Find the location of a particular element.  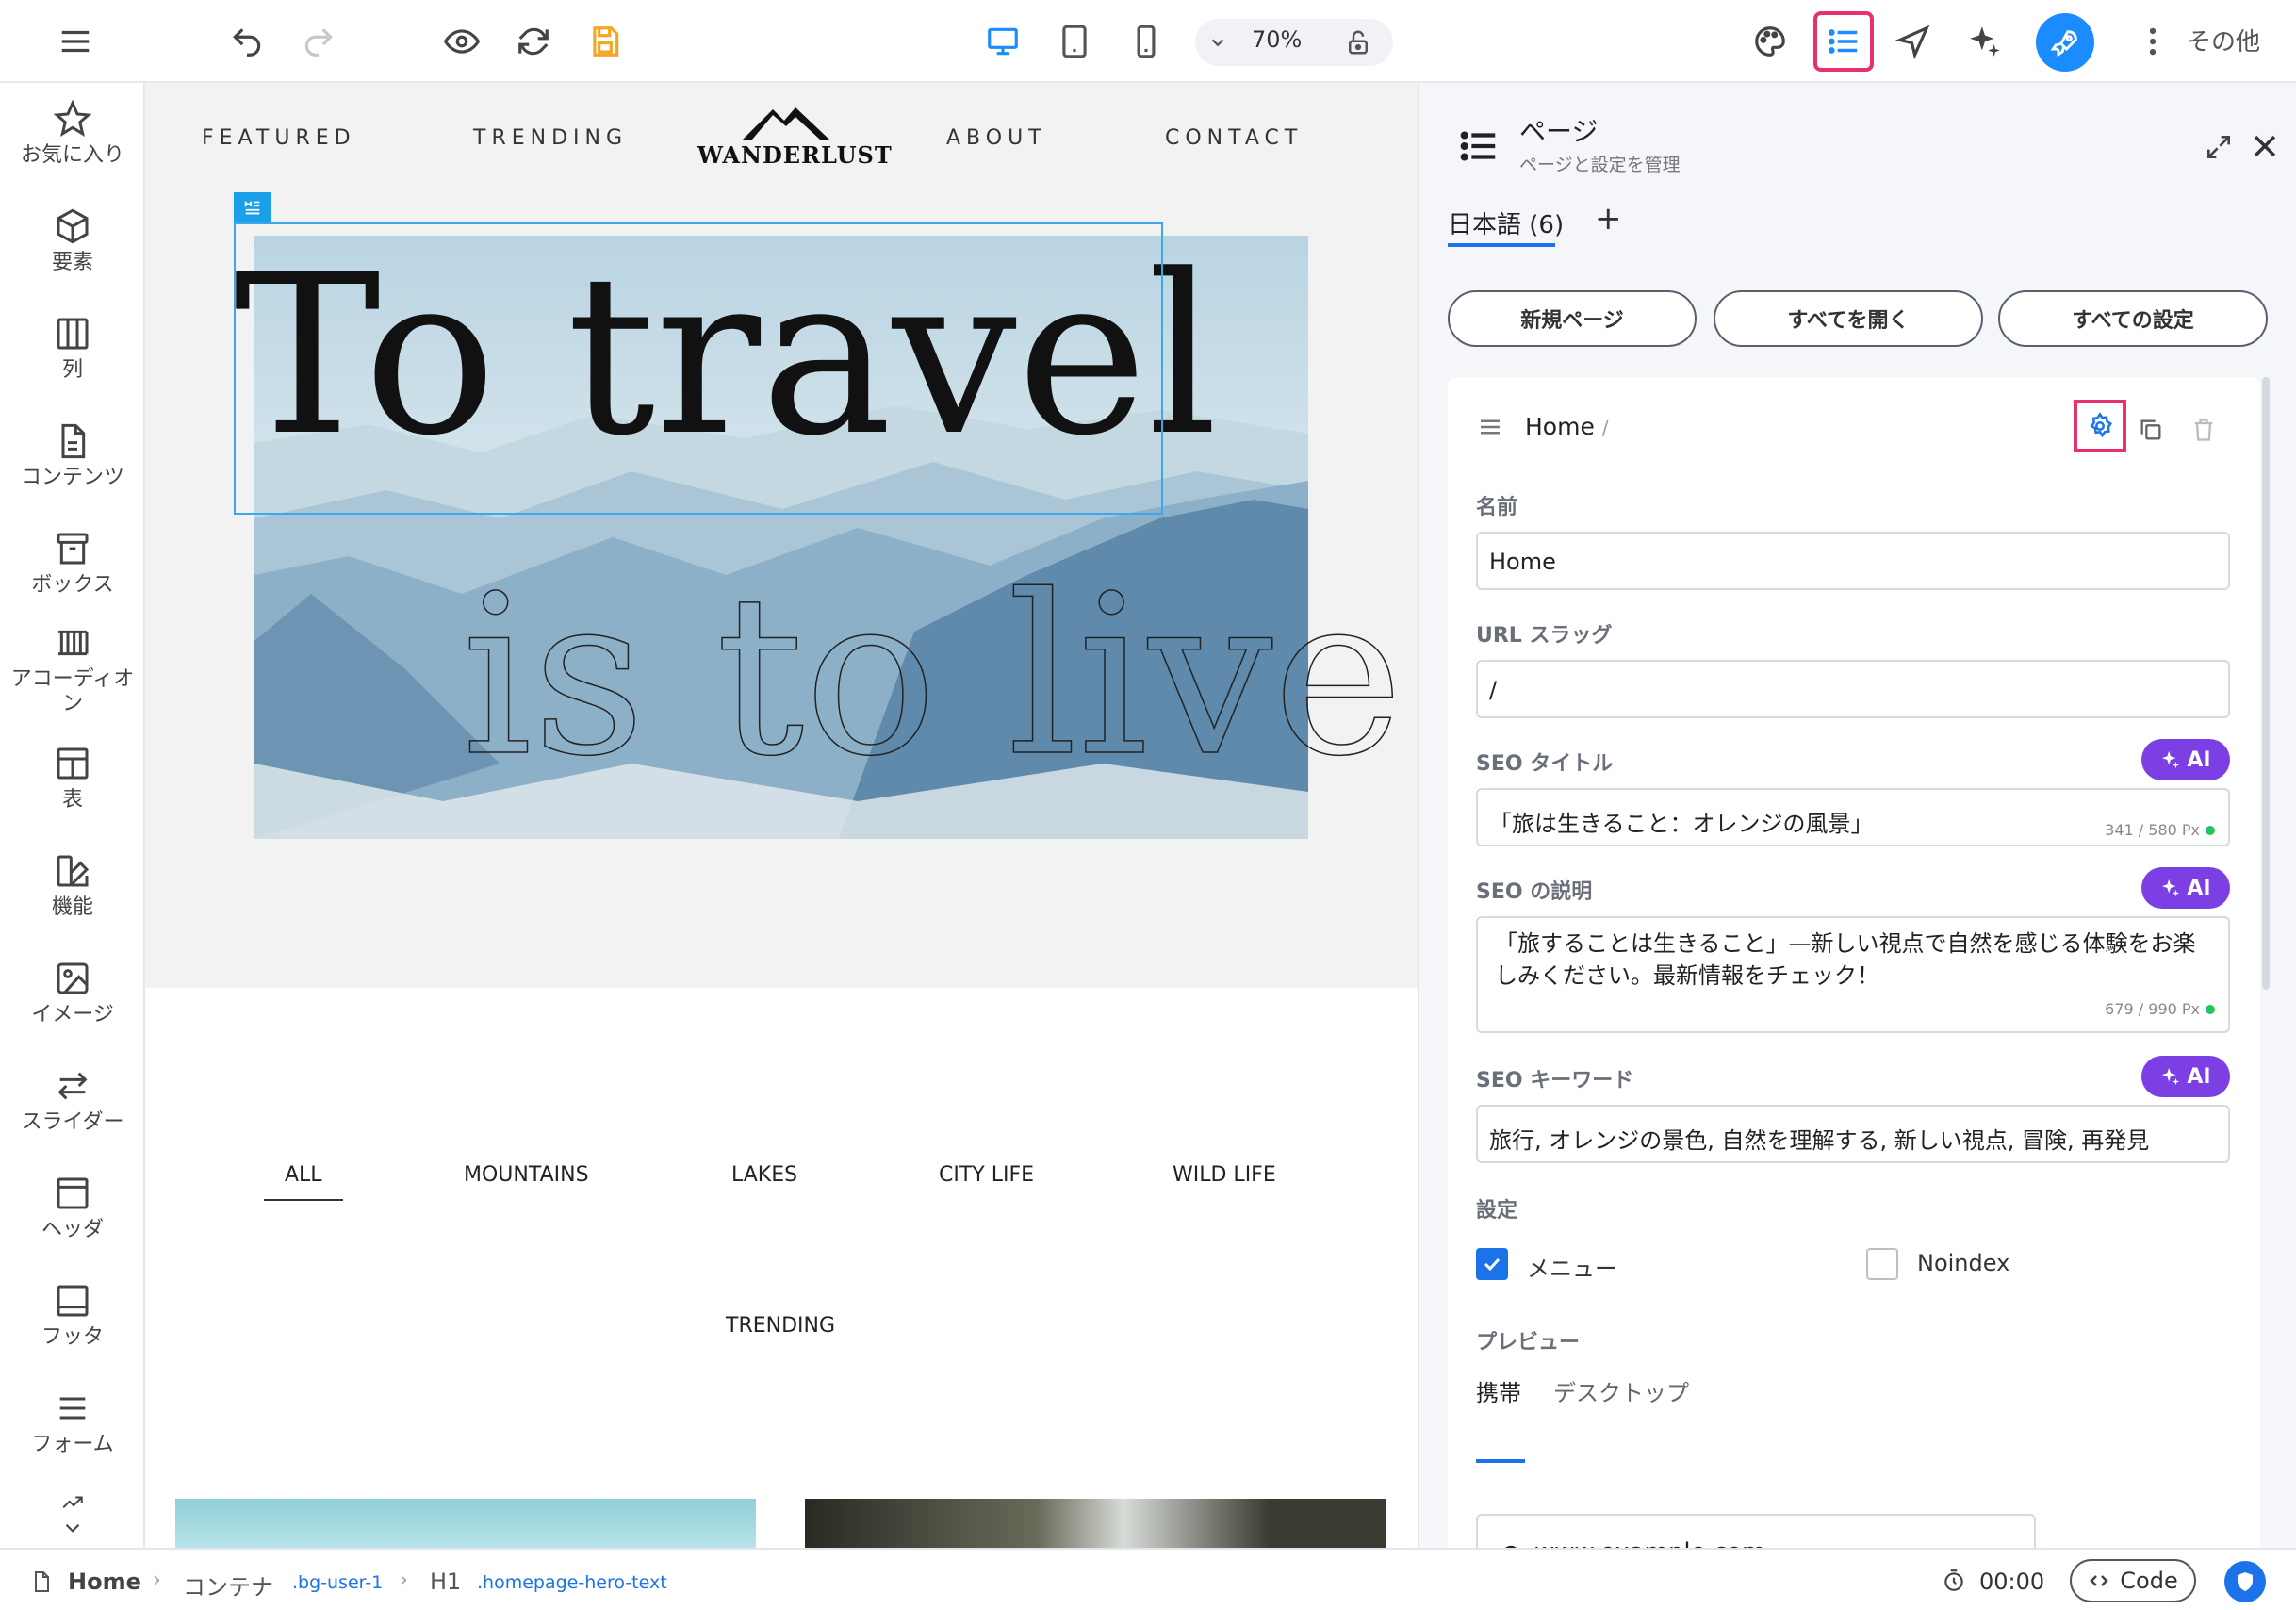

breadcrumb-container: コンテナ is located at coordinates (228, 1586).